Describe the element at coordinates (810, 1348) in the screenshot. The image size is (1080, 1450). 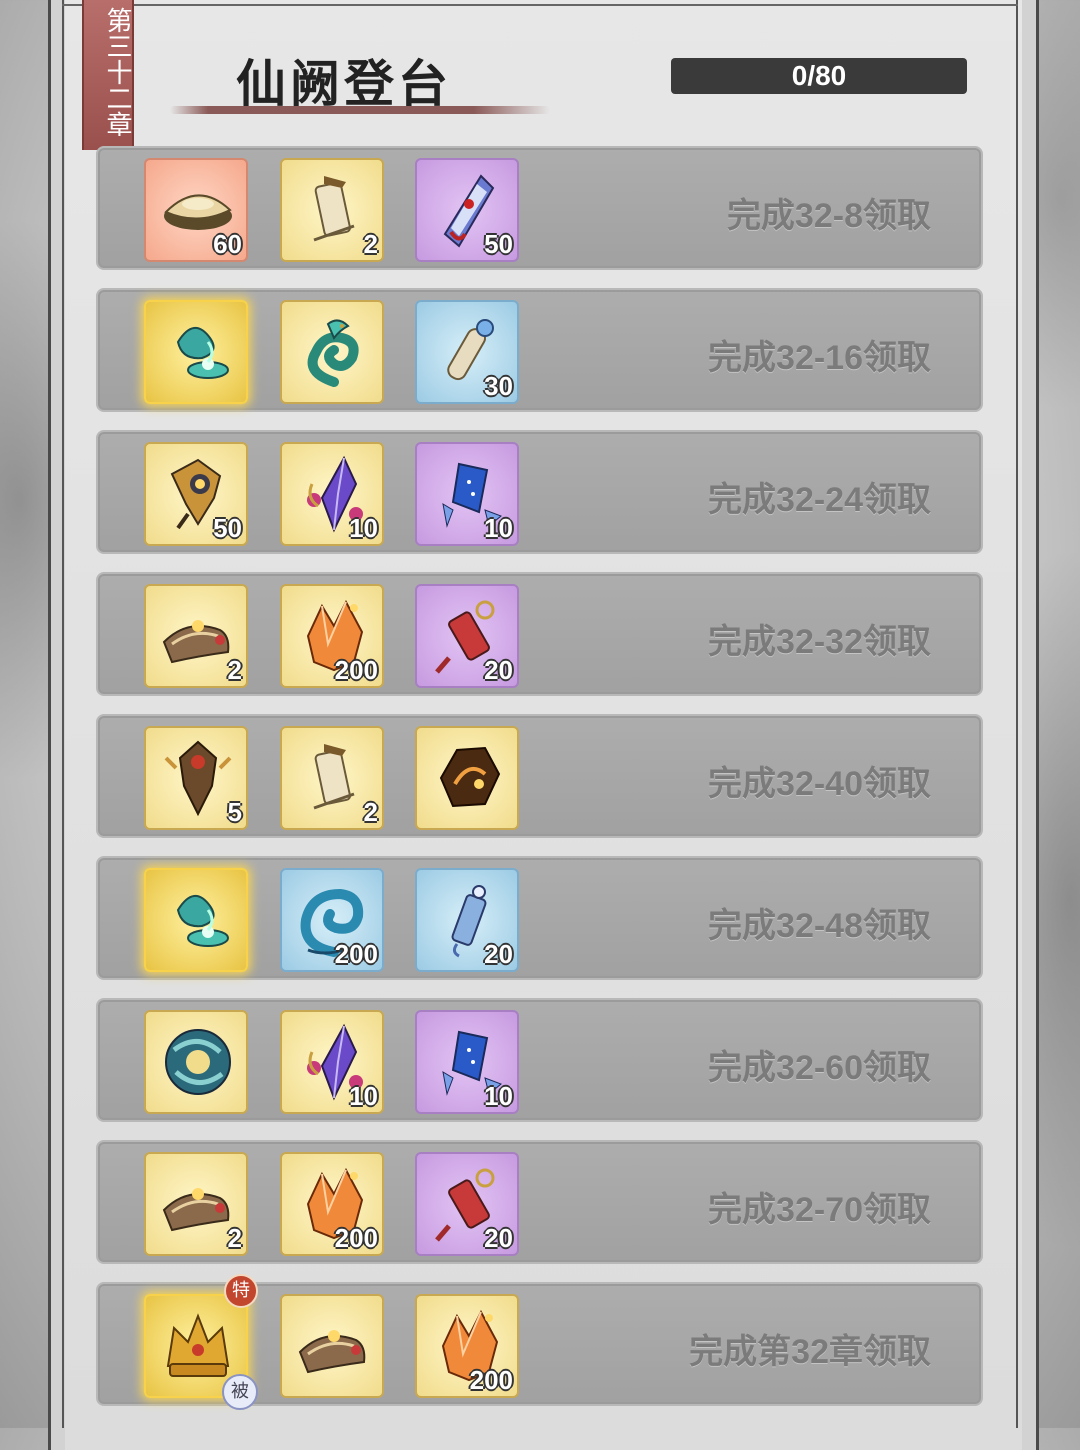
I see `claim-condition-button: 完成第32章领取` at that location.